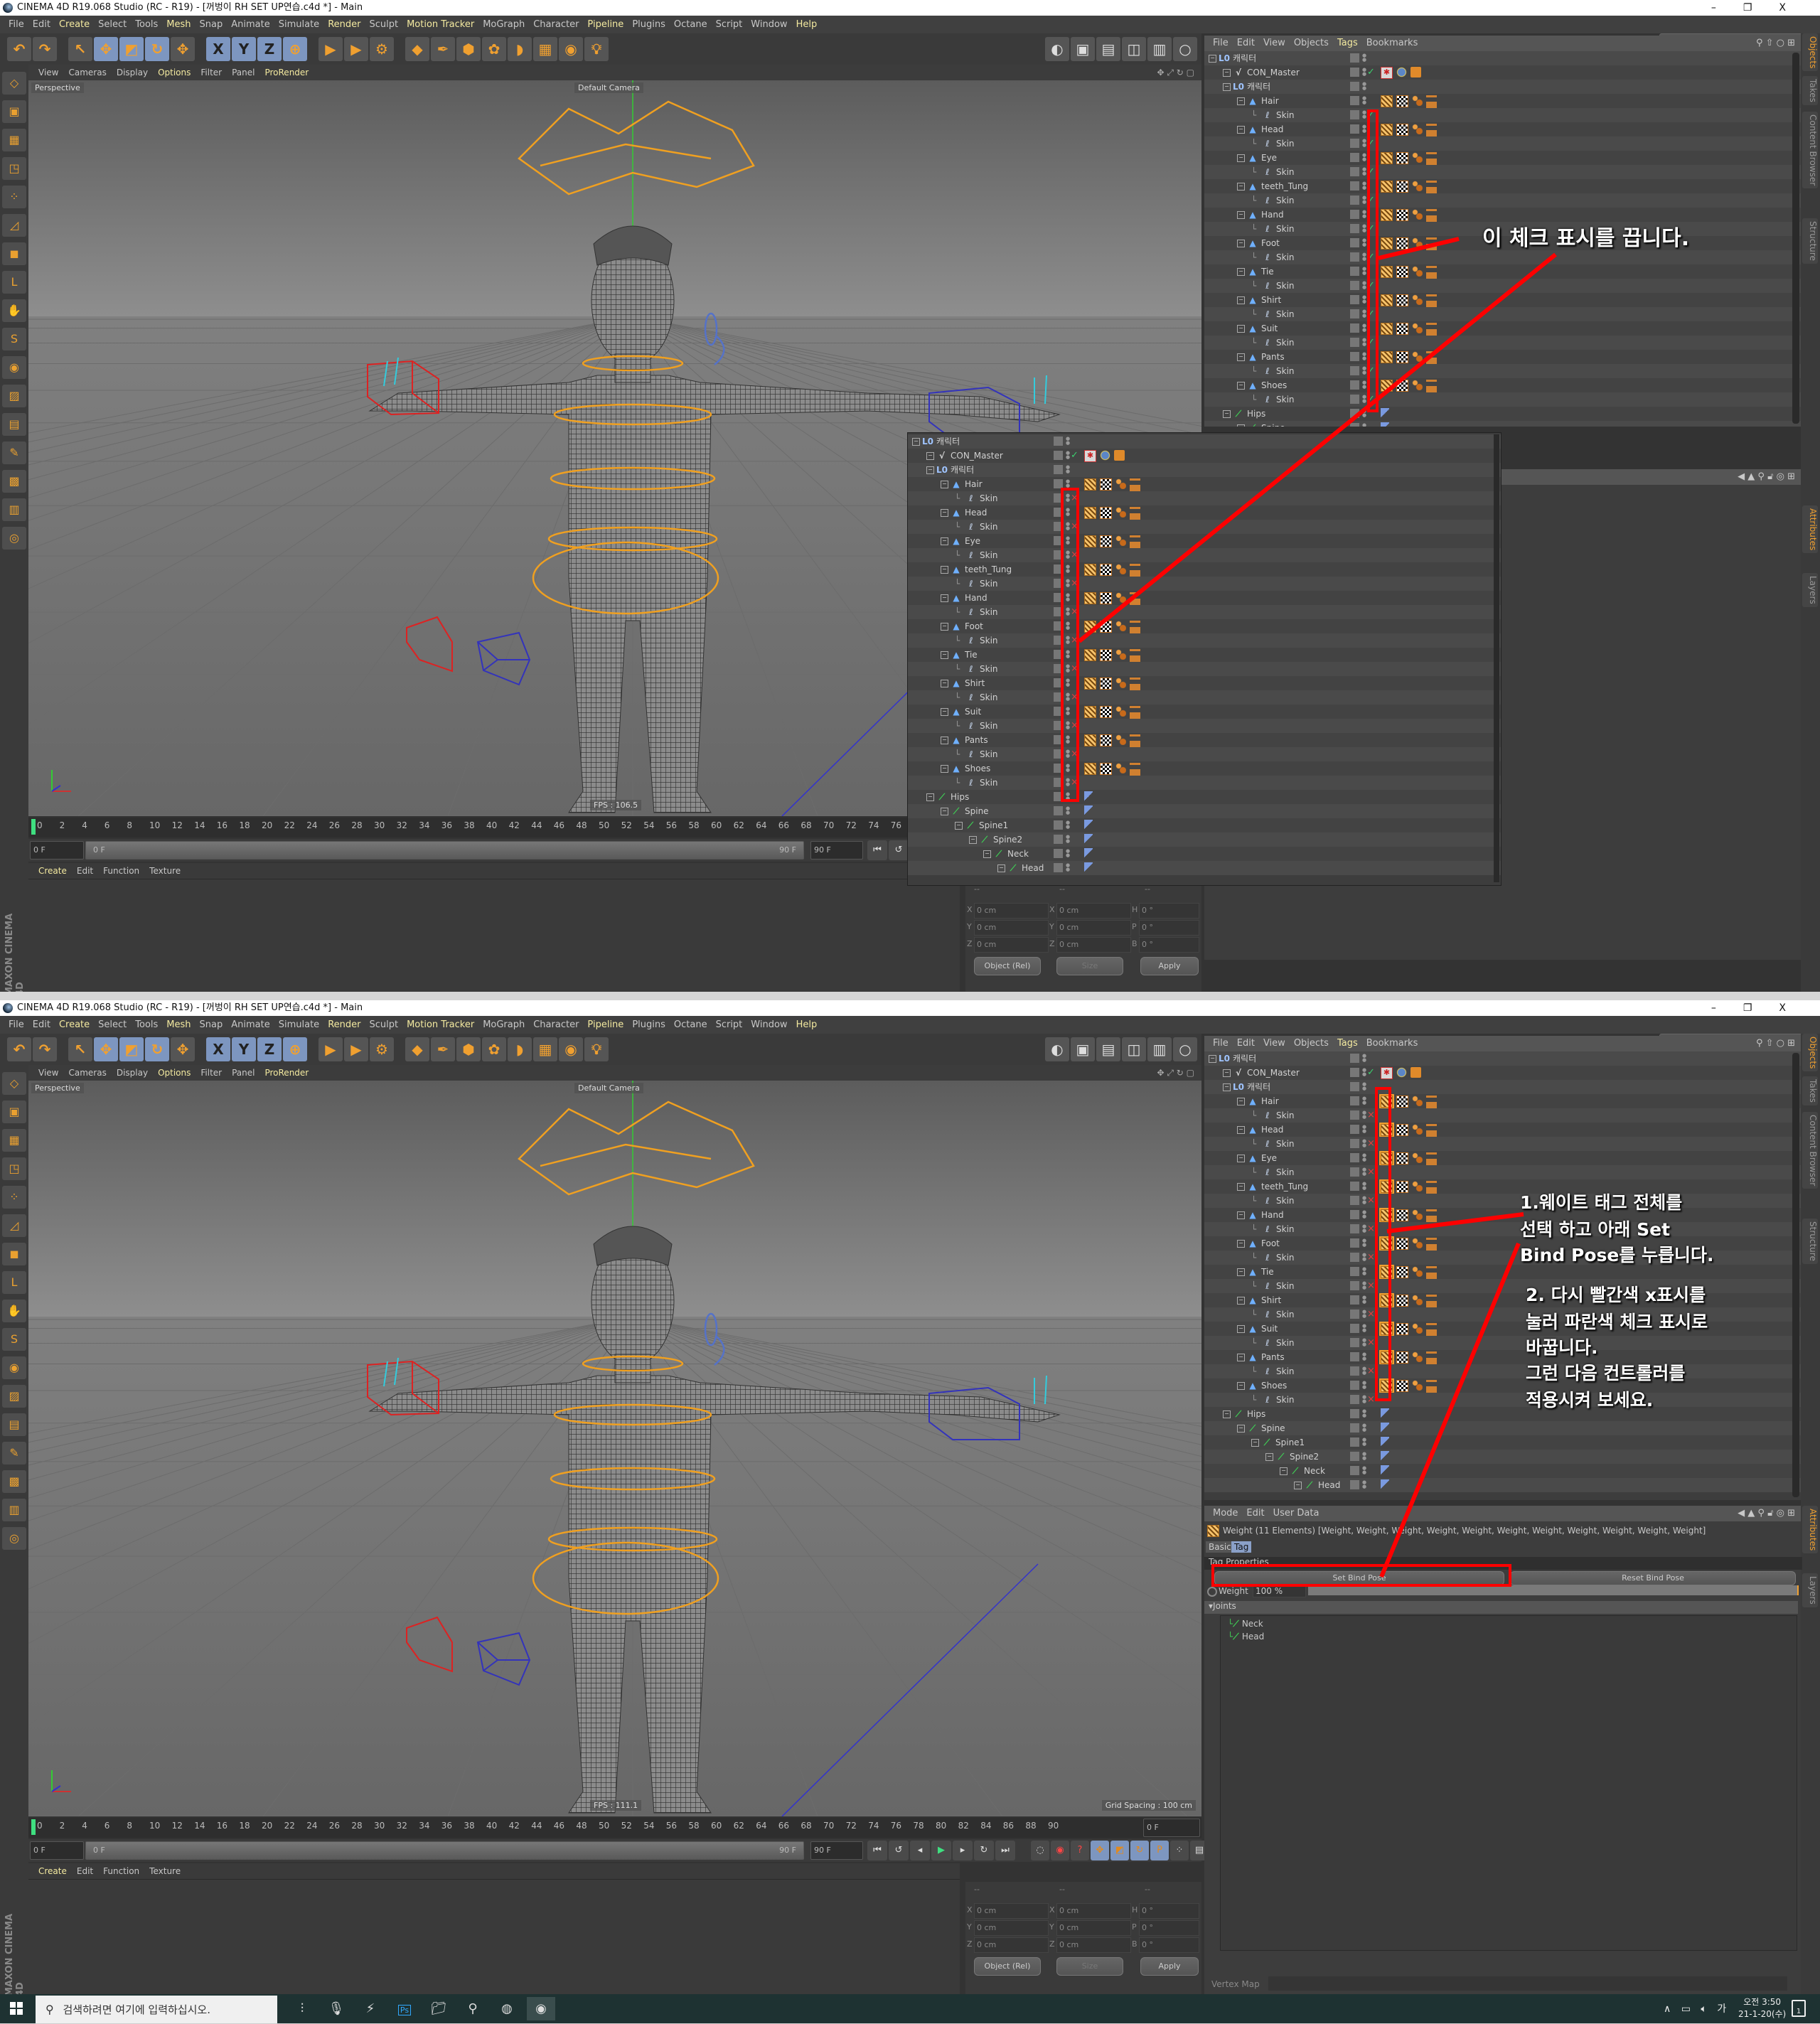 This screenshot has height=2024, width=1820. I want to click on annotation-line: 그런 다음 컨트롤러를, so click(1606, 1373).